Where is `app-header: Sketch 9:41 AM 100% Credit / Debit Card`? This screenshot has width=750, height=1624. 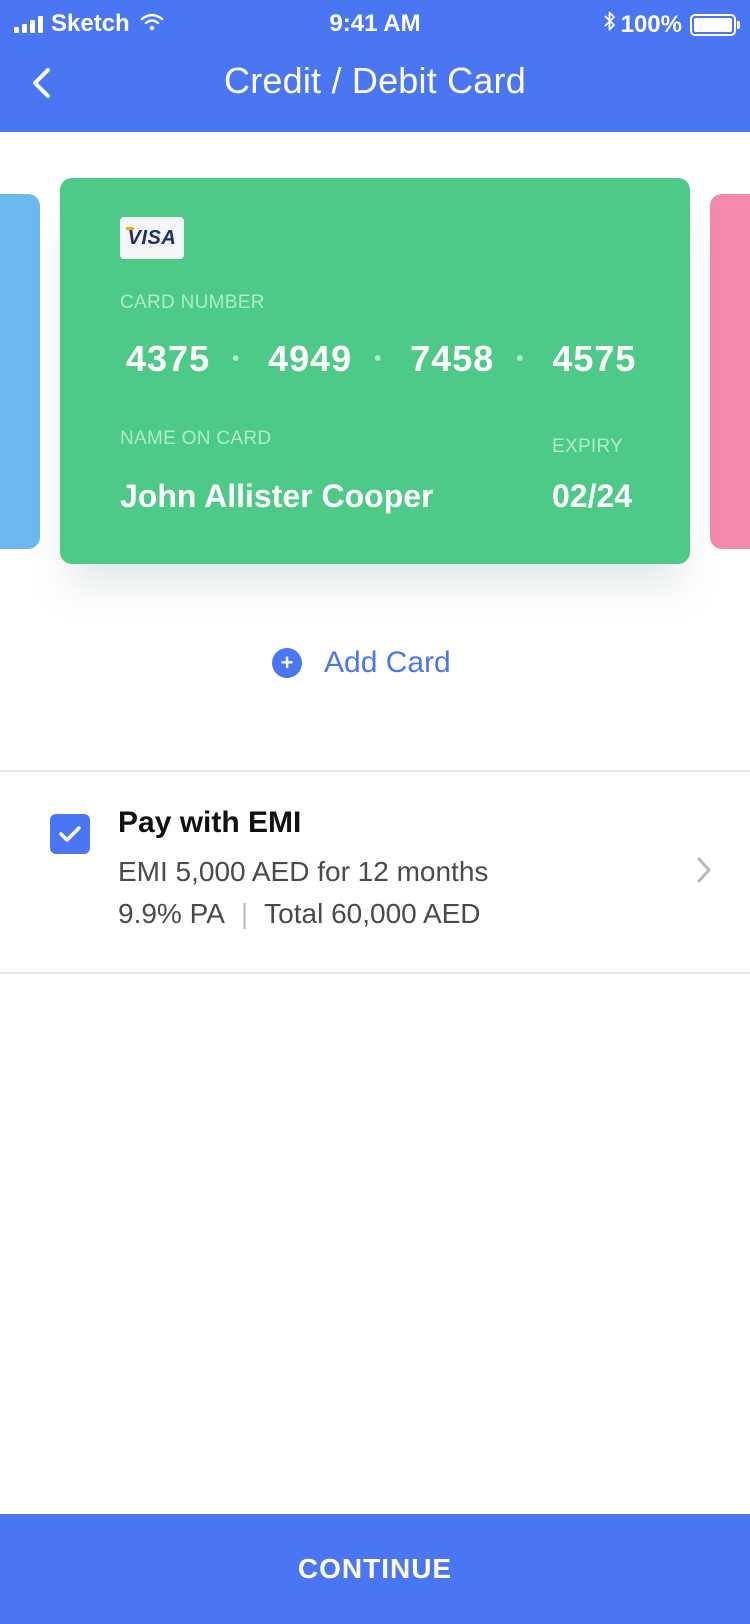 app-header: Sketch 9:41 AM 100% Credit / Debit Card is located at coordinates (375, 66).